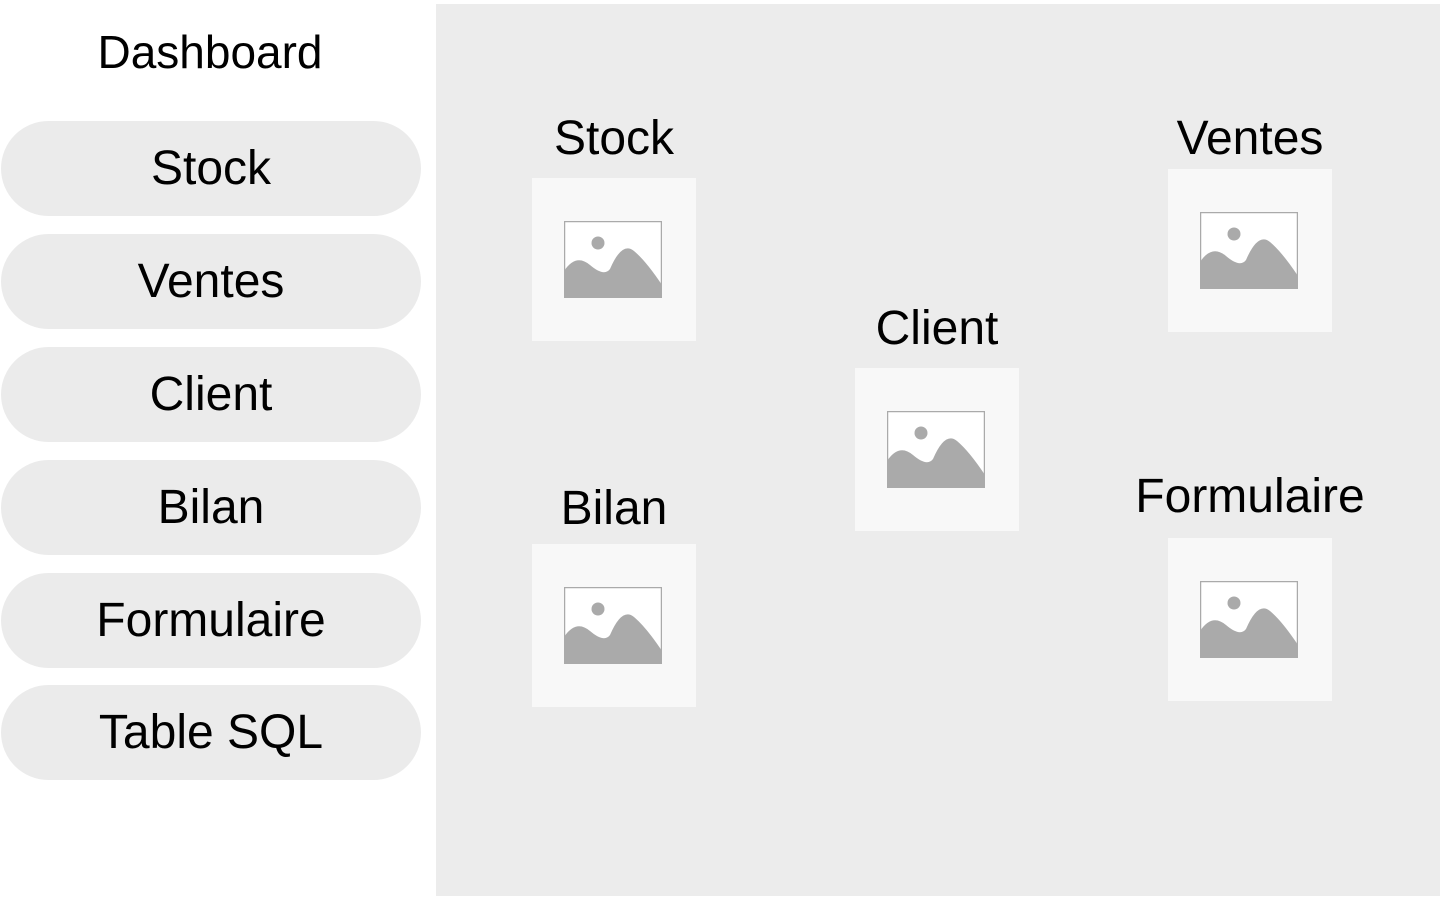  I want to click on tile-image-formulaire, so click(1250, 619).